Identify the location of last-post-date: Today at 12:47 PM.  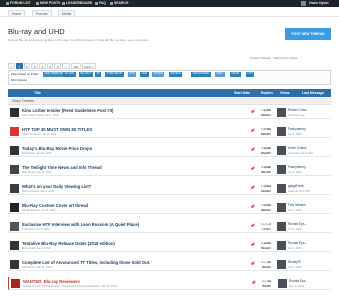
(299, 191).